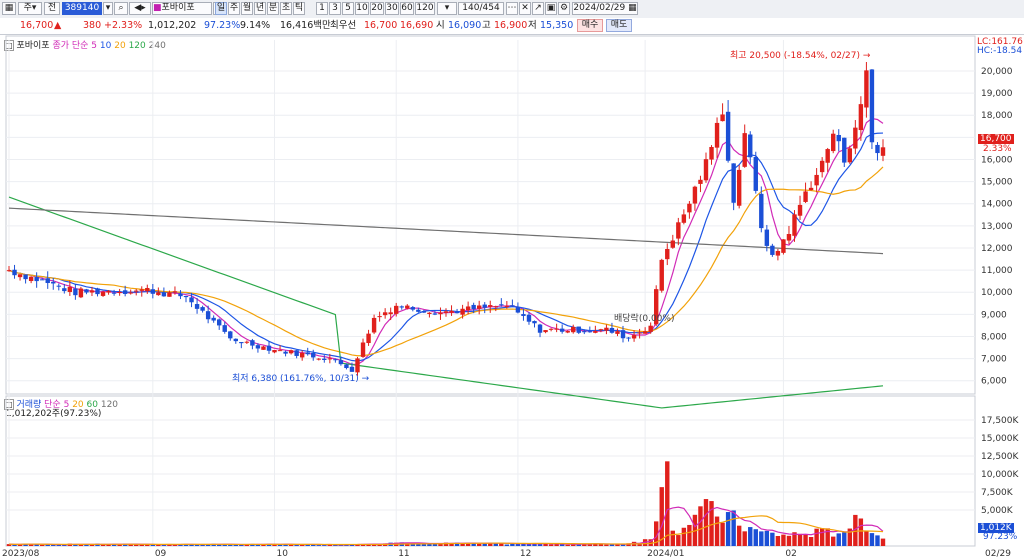  What do you see at coordinates (447, 8) in the screenshot?
I see `period-count-select: ▾` at bounding box center [447, 8].